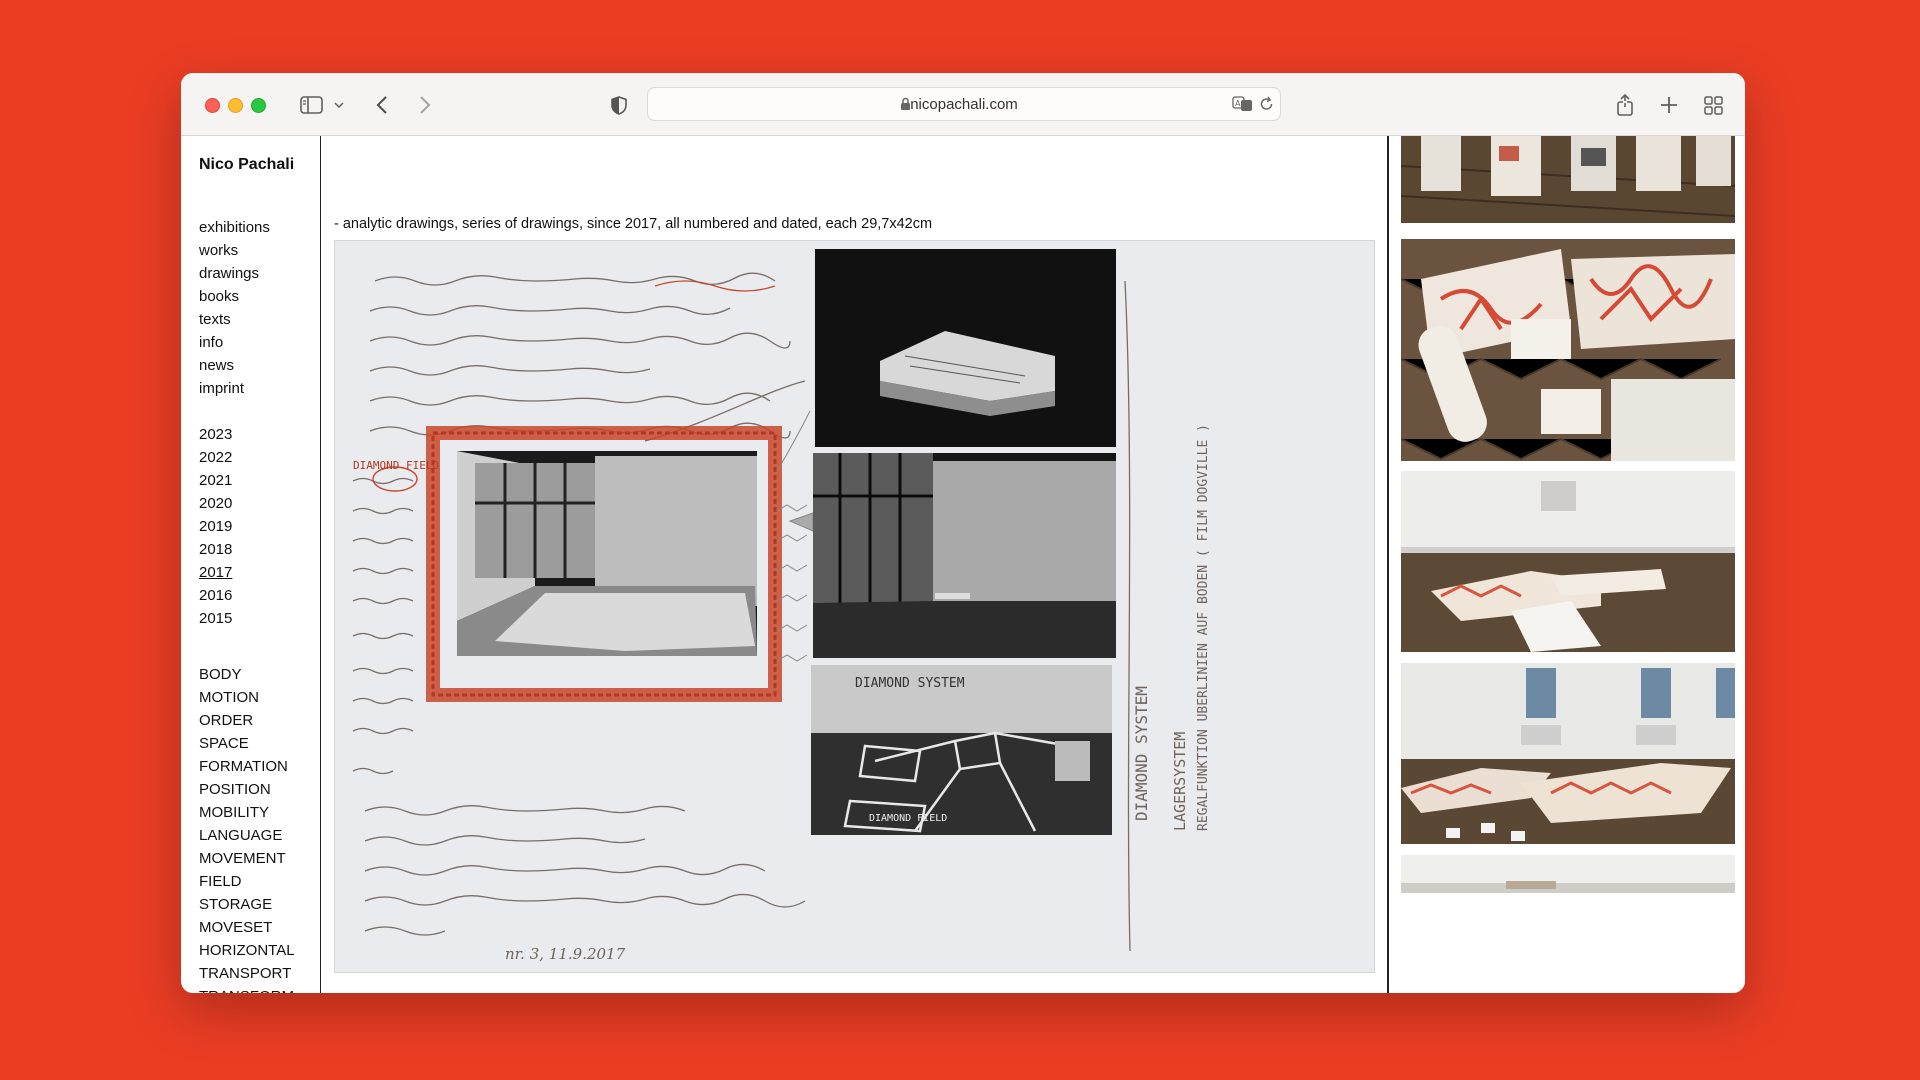  I want to click on year-2018: 2018, so click(215, 549).